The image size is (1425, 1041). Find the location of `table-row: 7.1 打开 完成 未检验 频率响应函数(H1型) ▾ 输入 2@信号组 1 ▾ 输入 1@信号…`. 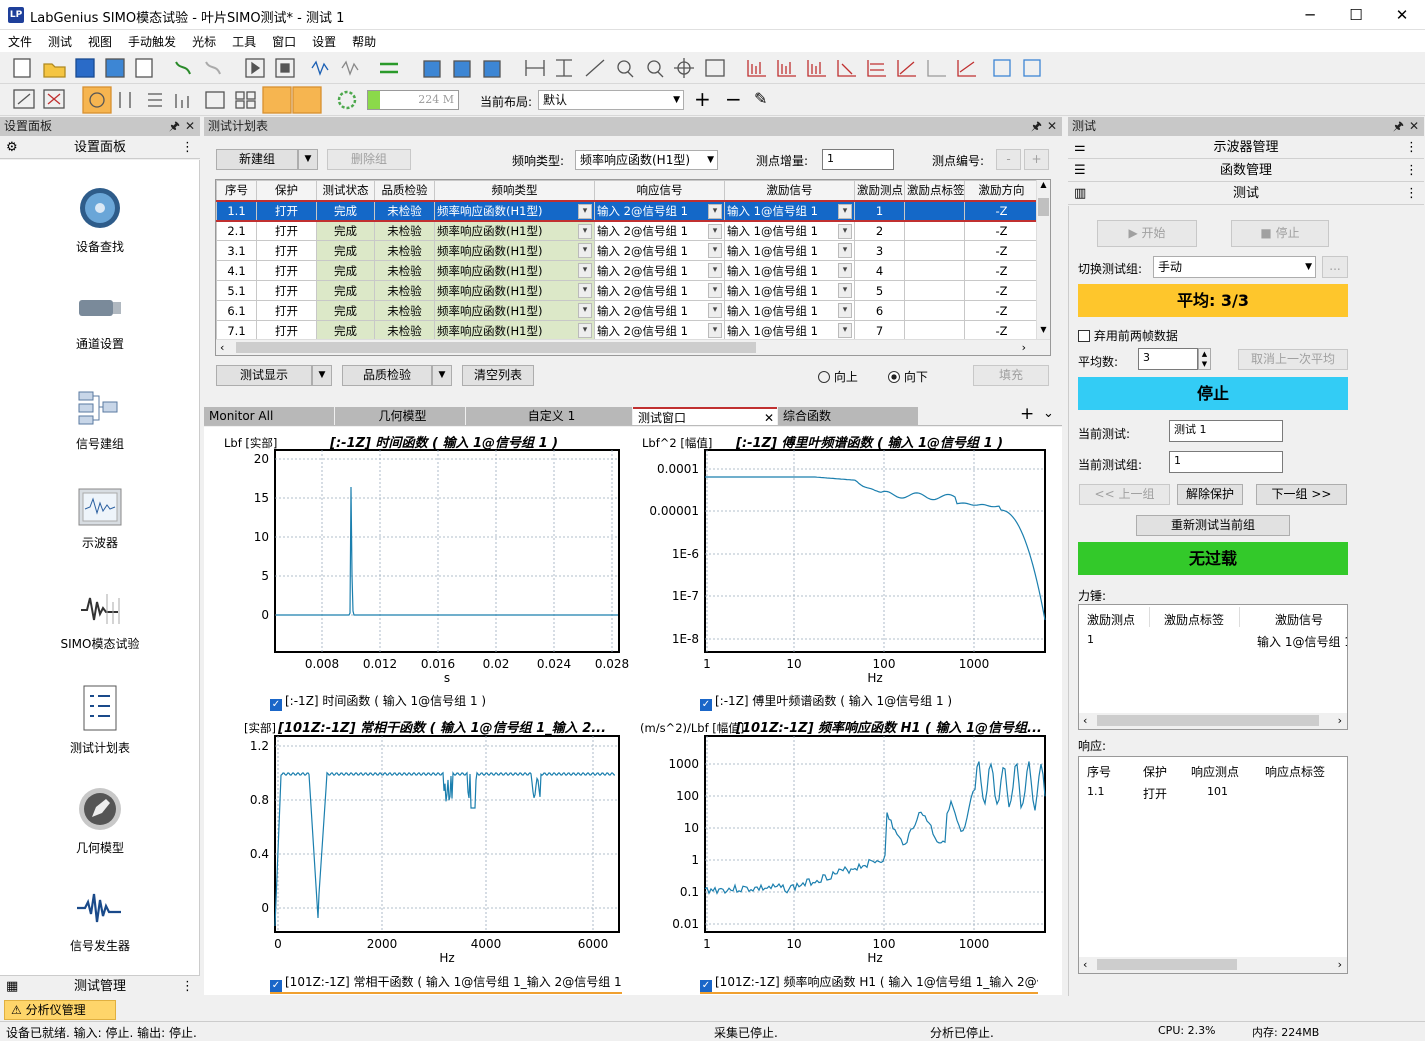

table-row: 7.1 打开 完成 未检验 频率响应函数(H1型) ▾ 输入 2@信号组 1 ▾ 输入 1@信号… is located at coordinates (627, 330).